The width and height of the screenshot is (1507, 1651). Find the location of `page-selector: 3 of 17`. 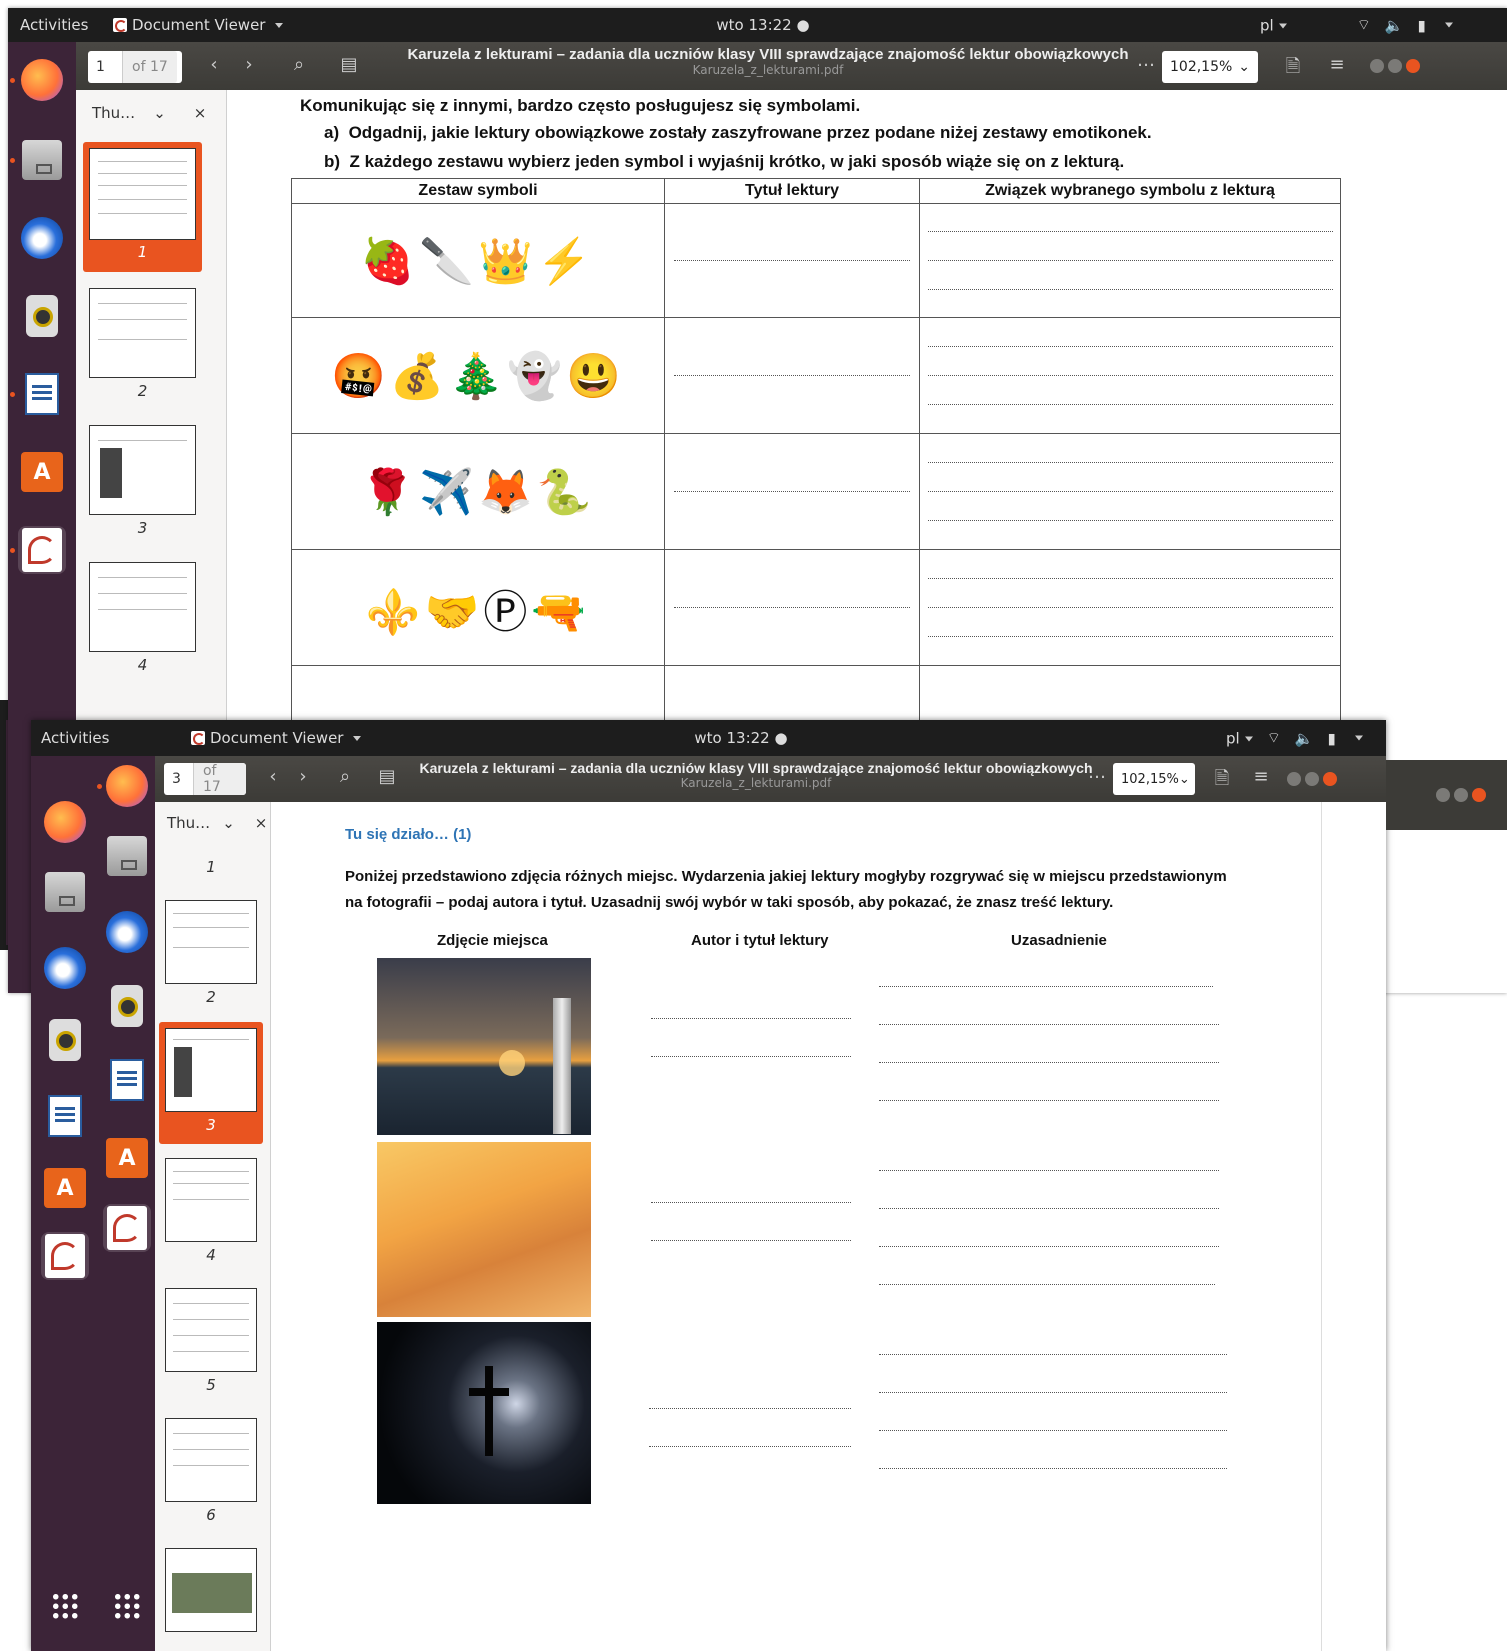

page-selector: 3 of 17 is located at coordinates (205, 779).